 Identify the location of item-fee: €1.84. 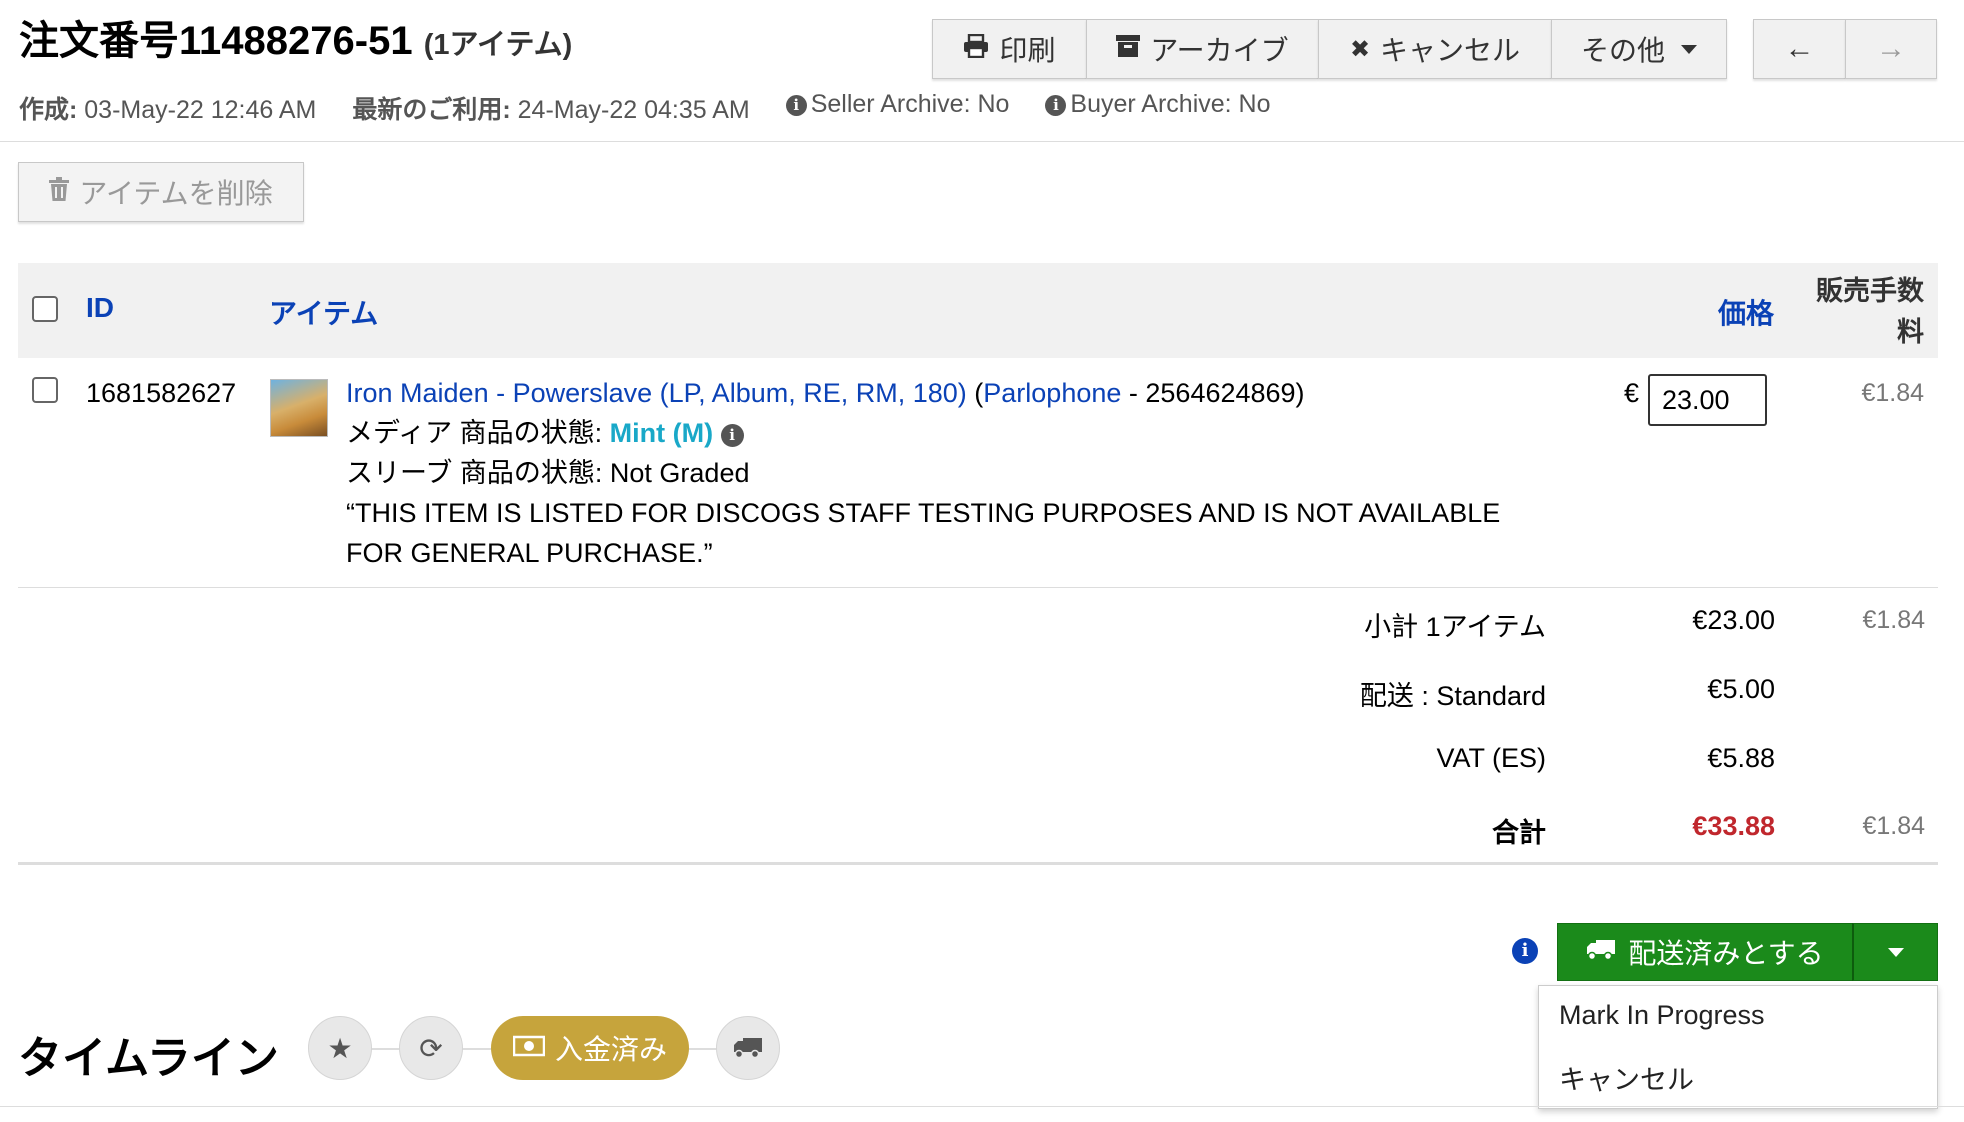
(1892, 393).